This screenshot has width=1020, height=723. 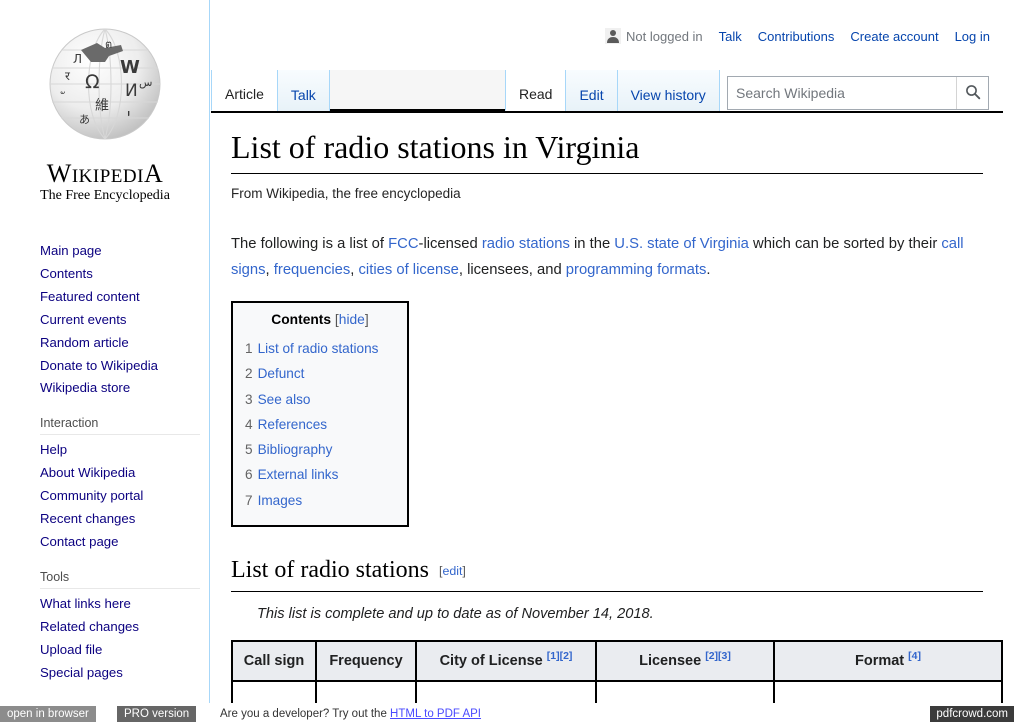 I want to click on column-header-format: Format [4], so click(x=888, y=661).